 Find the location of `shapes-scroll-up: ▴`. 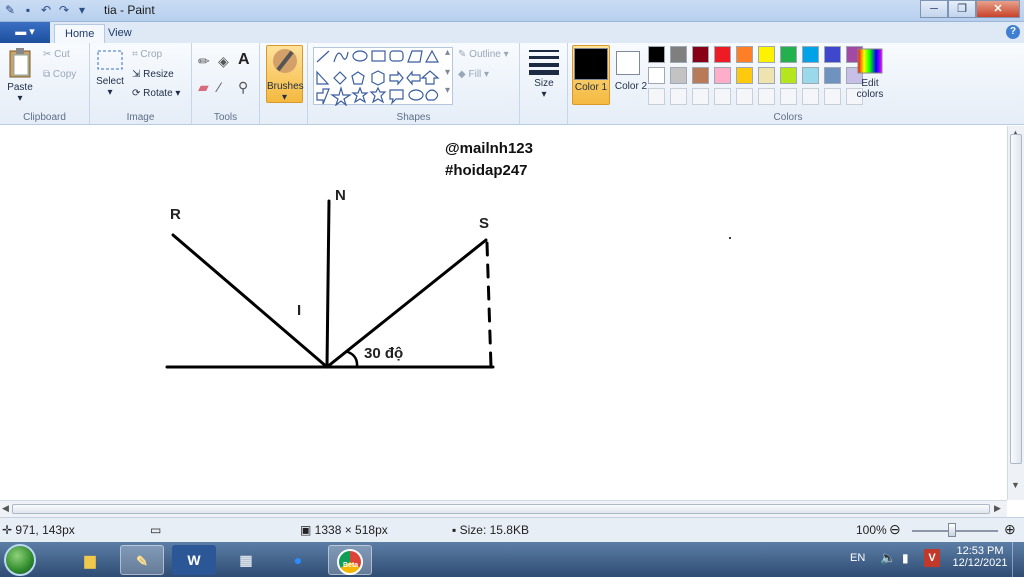

shapes-scroll-up: ▴ is located at coordinates (447, 52).